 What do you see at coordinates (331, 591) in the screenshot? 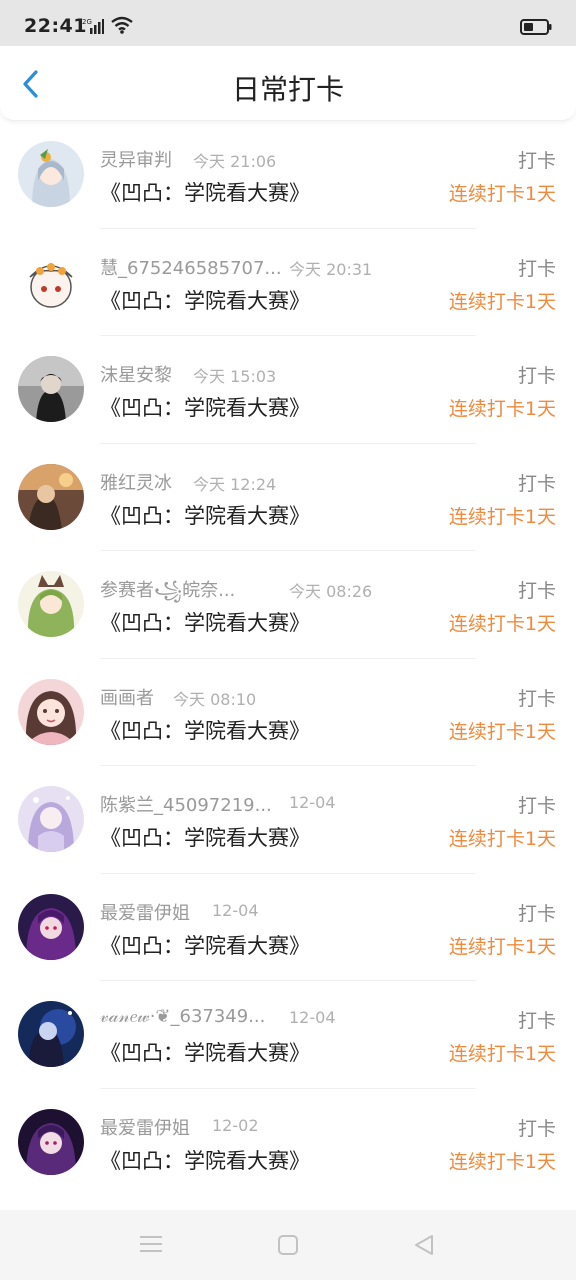
I see `checkin-time: 今天 08:26` at bounding box center [331, 591].